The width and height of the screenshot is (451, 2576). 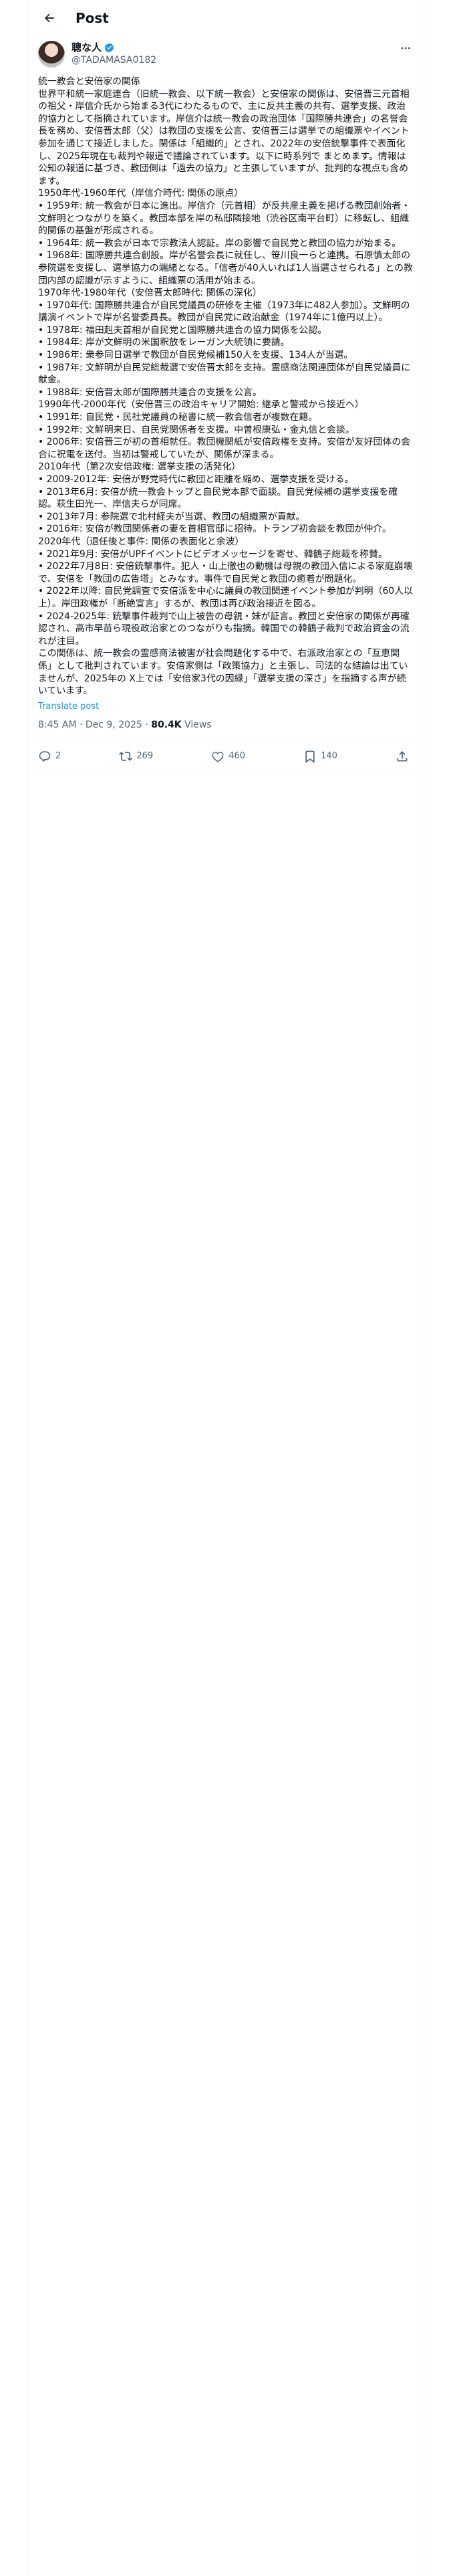 I want to click on author-handle: @TADAMASA0182, so click(x=113, y=60).